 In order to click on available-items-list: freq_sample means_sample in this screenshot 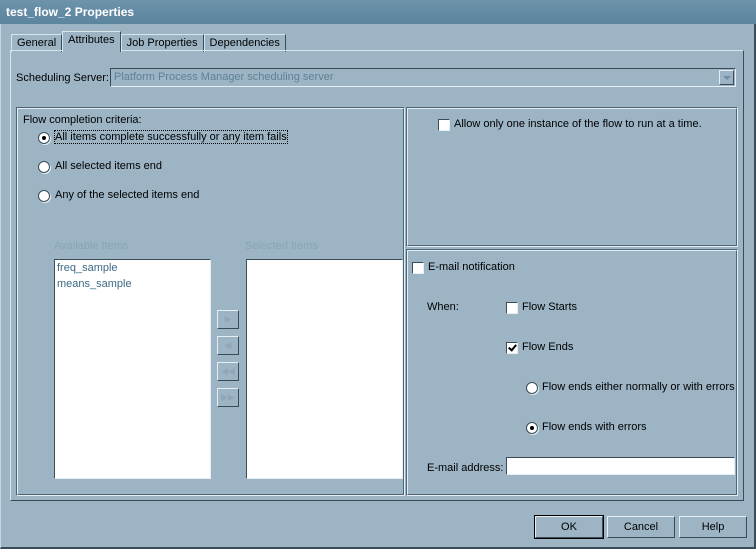, I will do `click(132, 369)`.